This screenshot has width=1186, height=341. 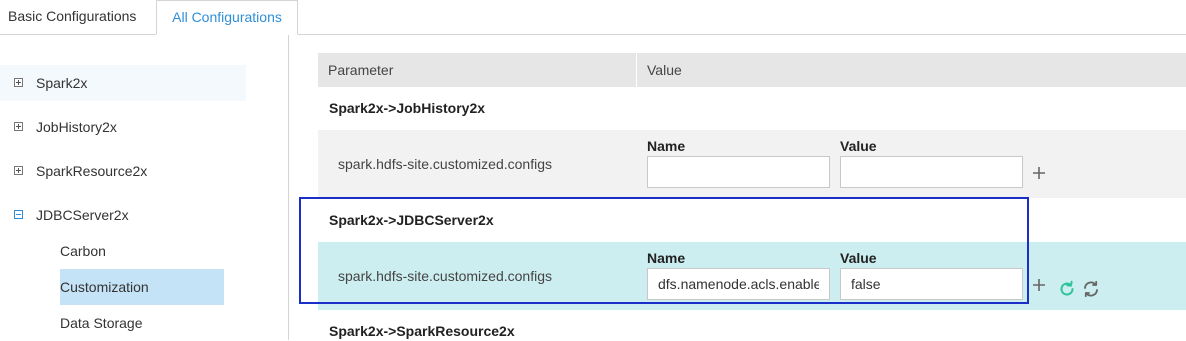 What do you see at coordinates (227, 17) in the screenshot?
I see `tab-all-configurations: All Configurations` at bounding box center [227, 17].